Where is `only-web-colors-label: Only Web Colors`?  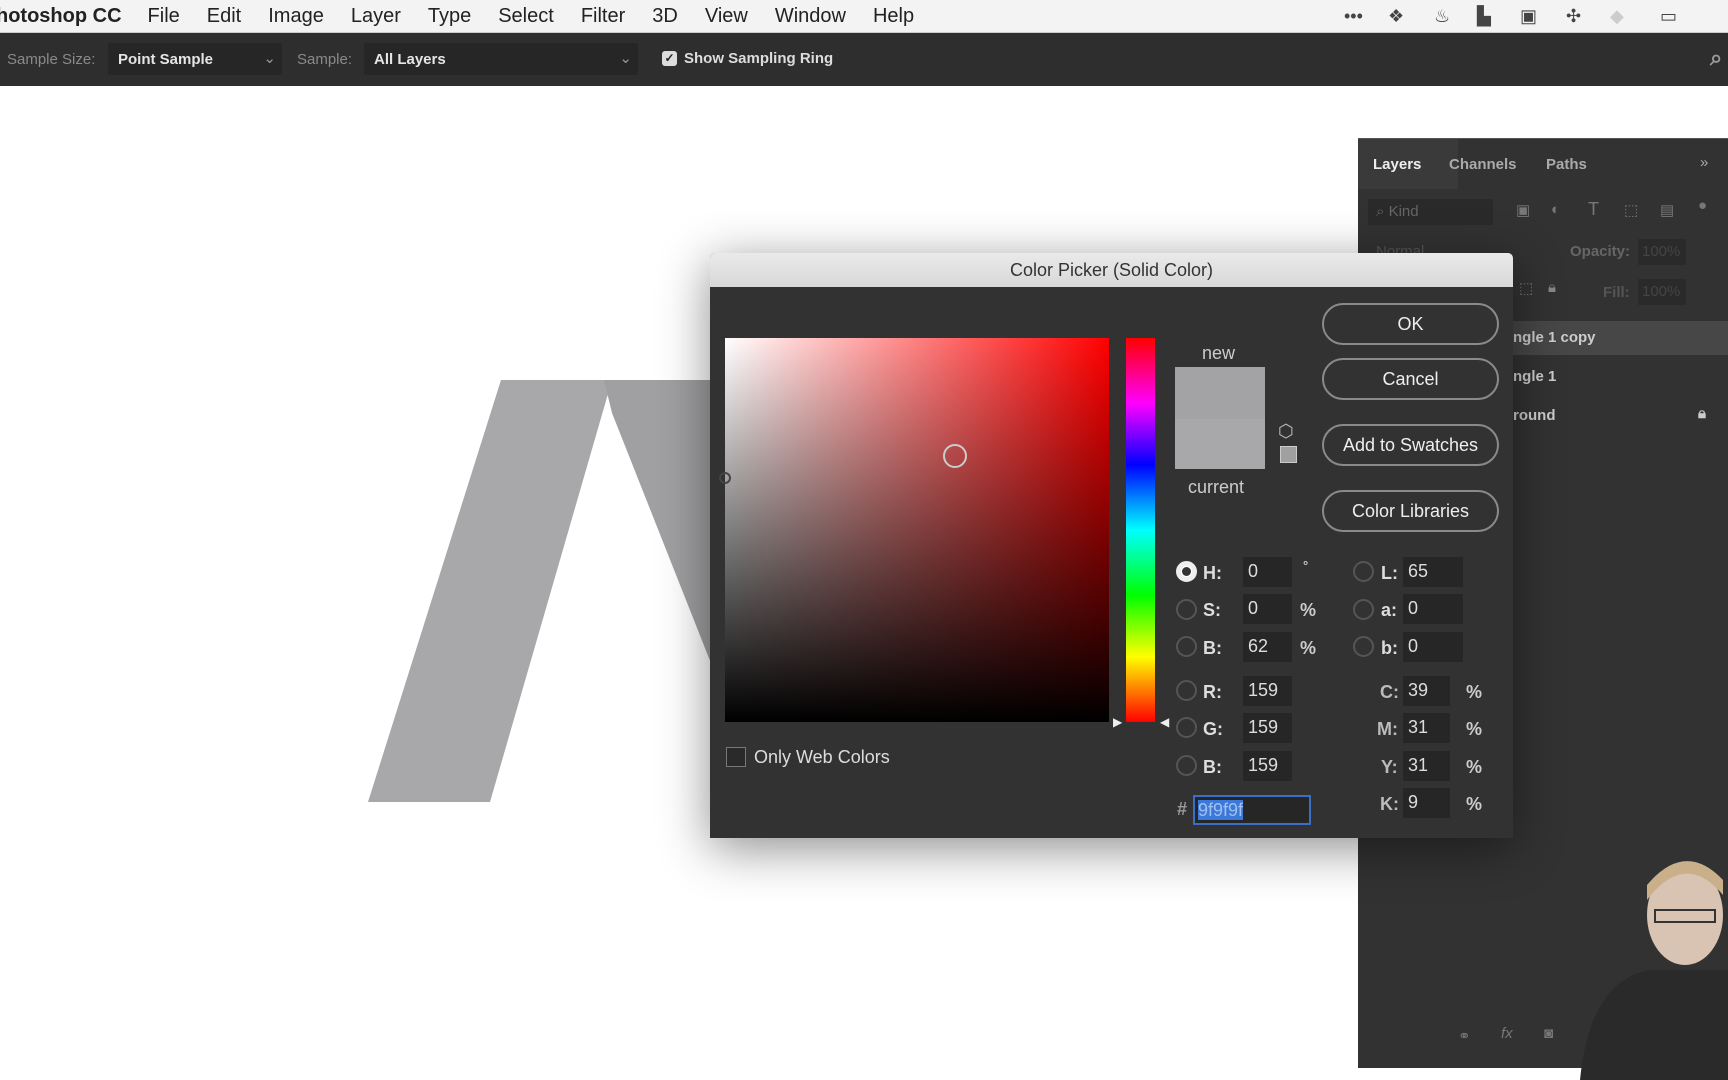
only-web-colors-label: Only Web Colors is located at coordinates (822, 757).